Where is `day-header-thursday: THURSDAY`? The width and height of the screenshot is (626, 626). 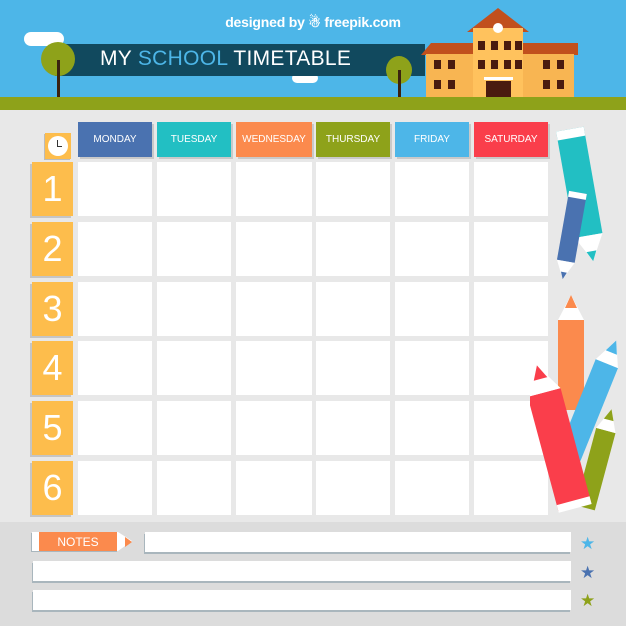
day-header-thursday: THURSDAY is located at coordinates (353, 139).